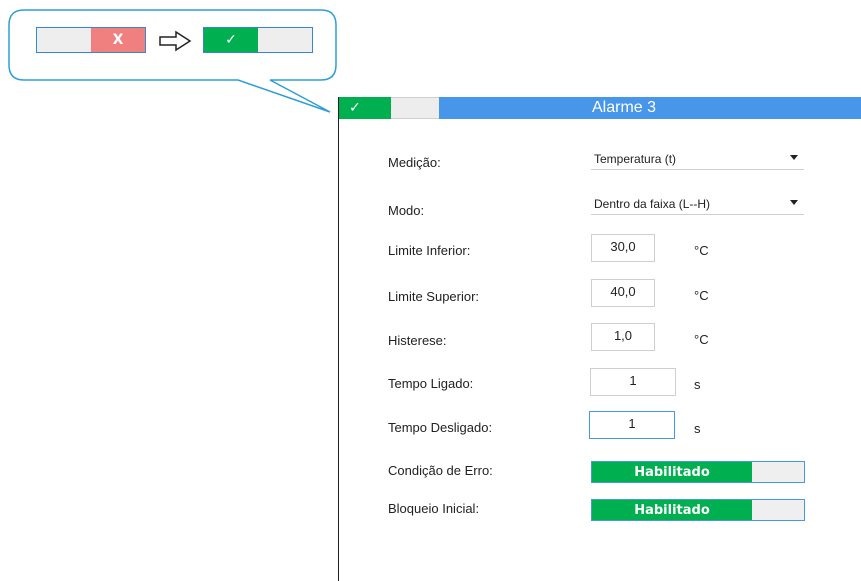 The height and width of the screenshot is (581, 861). What do you see at coordinates (701, 250) in the screenshot?
I see `limite-inferior-unit: °C` at bounding box center [701, 250].